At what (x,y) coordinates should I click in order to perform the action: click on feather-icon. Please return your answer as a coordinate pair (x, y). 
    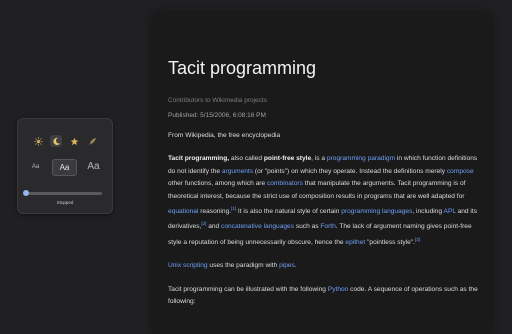
    Looking at the image, I should click on (92, 141).